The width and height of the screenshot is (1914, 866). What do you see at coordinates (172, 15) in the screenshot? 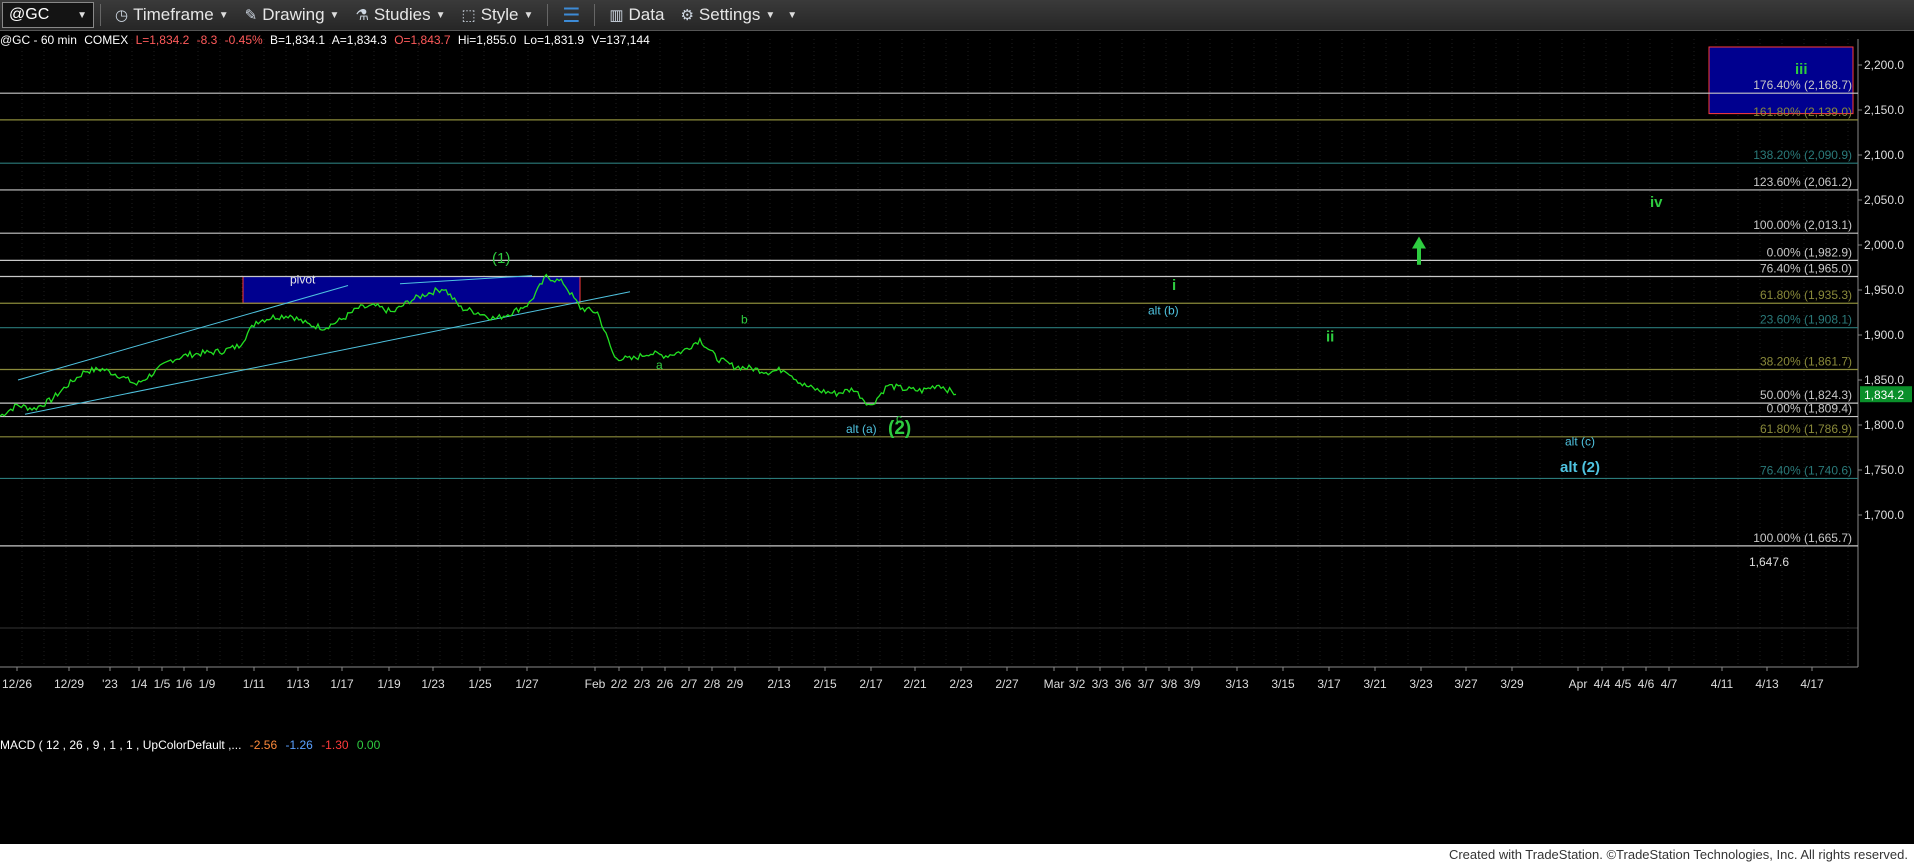
I see `timeframe-menu: ◷ Timeframe ▼` at bounding box center [172, 15].